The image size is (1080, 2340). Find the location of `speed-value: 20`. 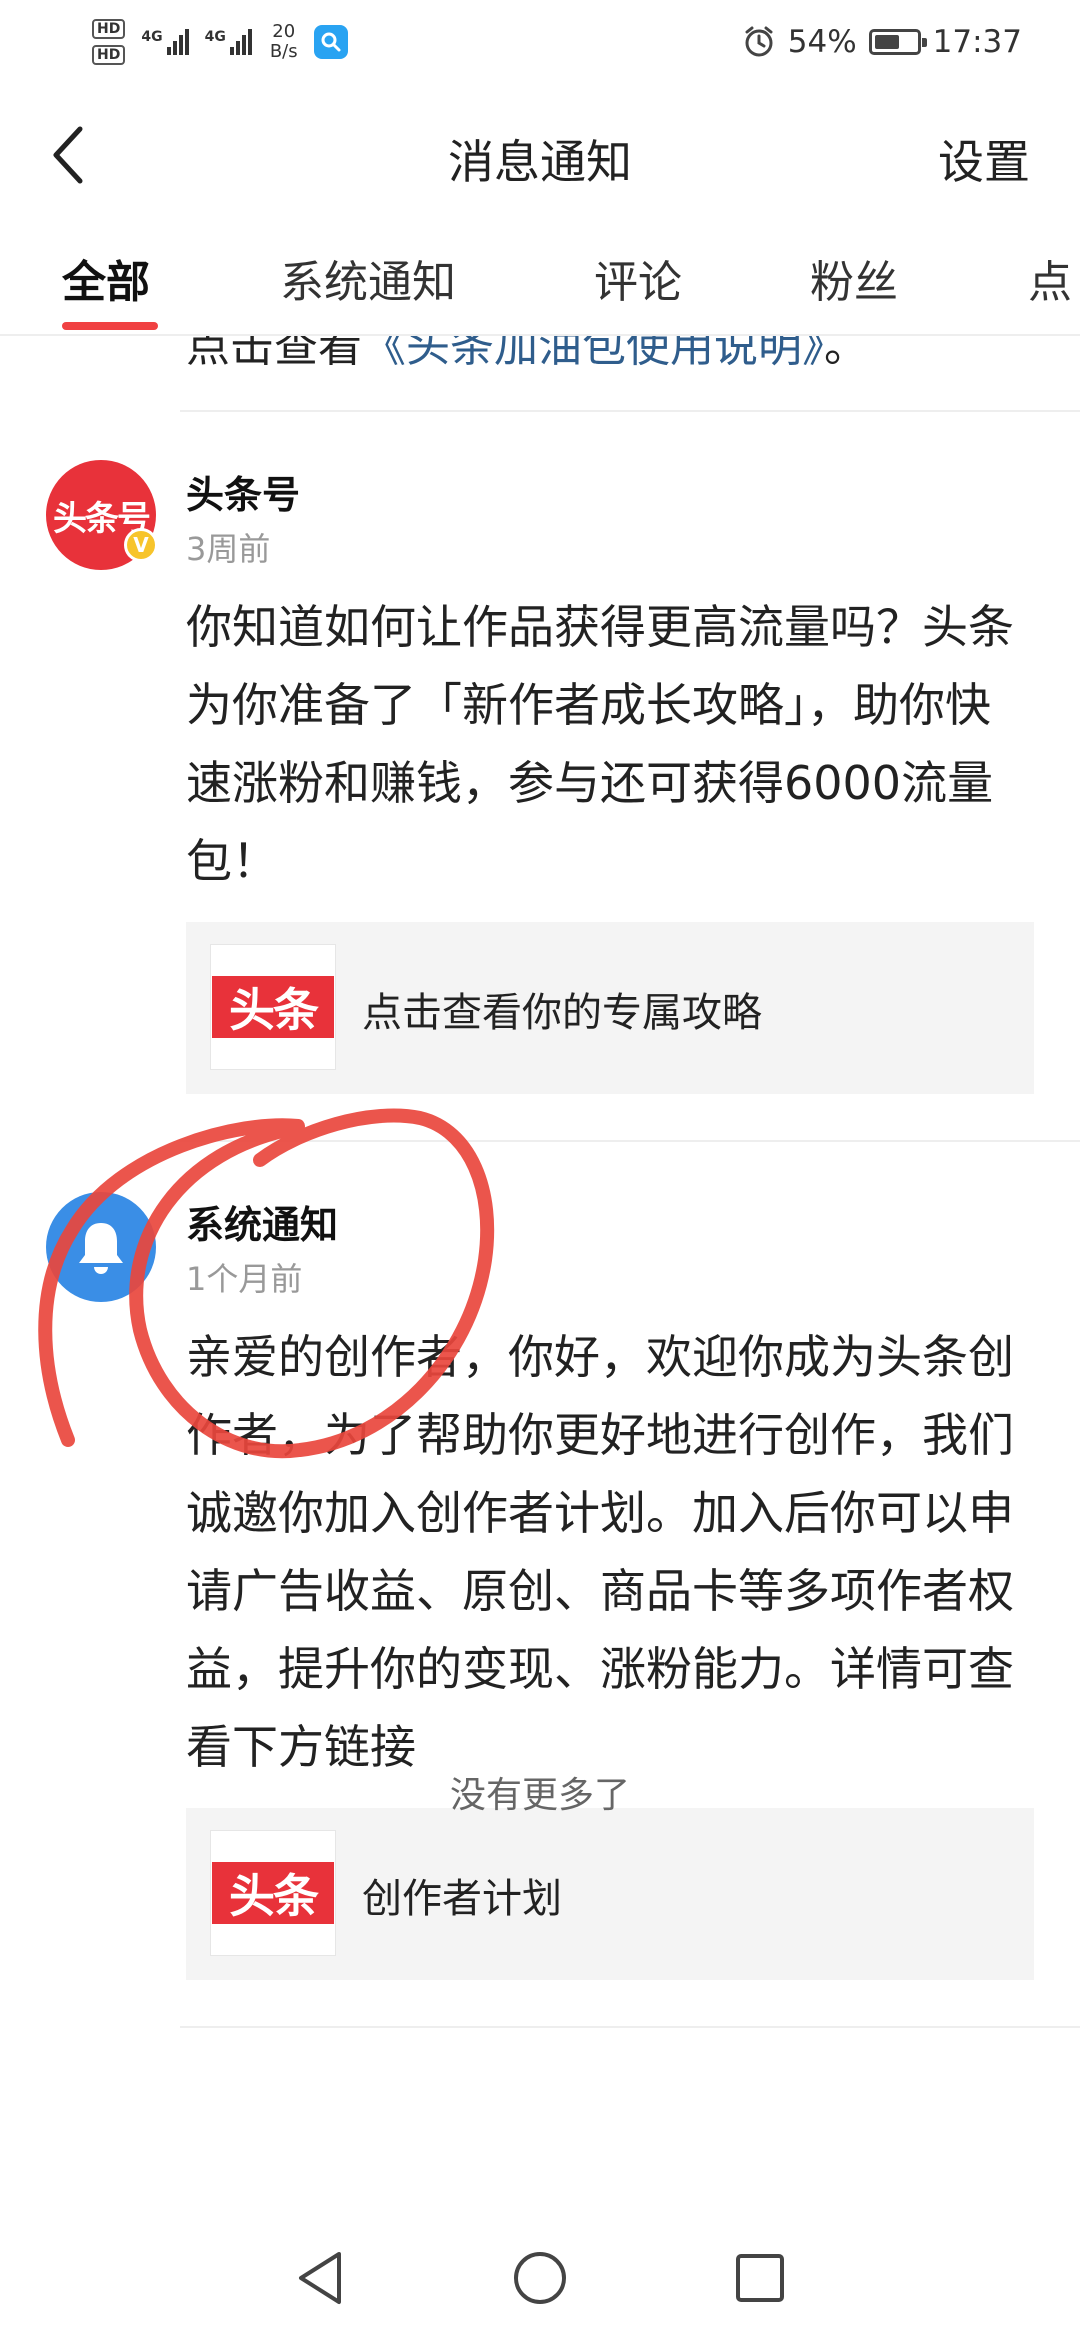

speed-value: 20 is located at coordinates (284, 31).